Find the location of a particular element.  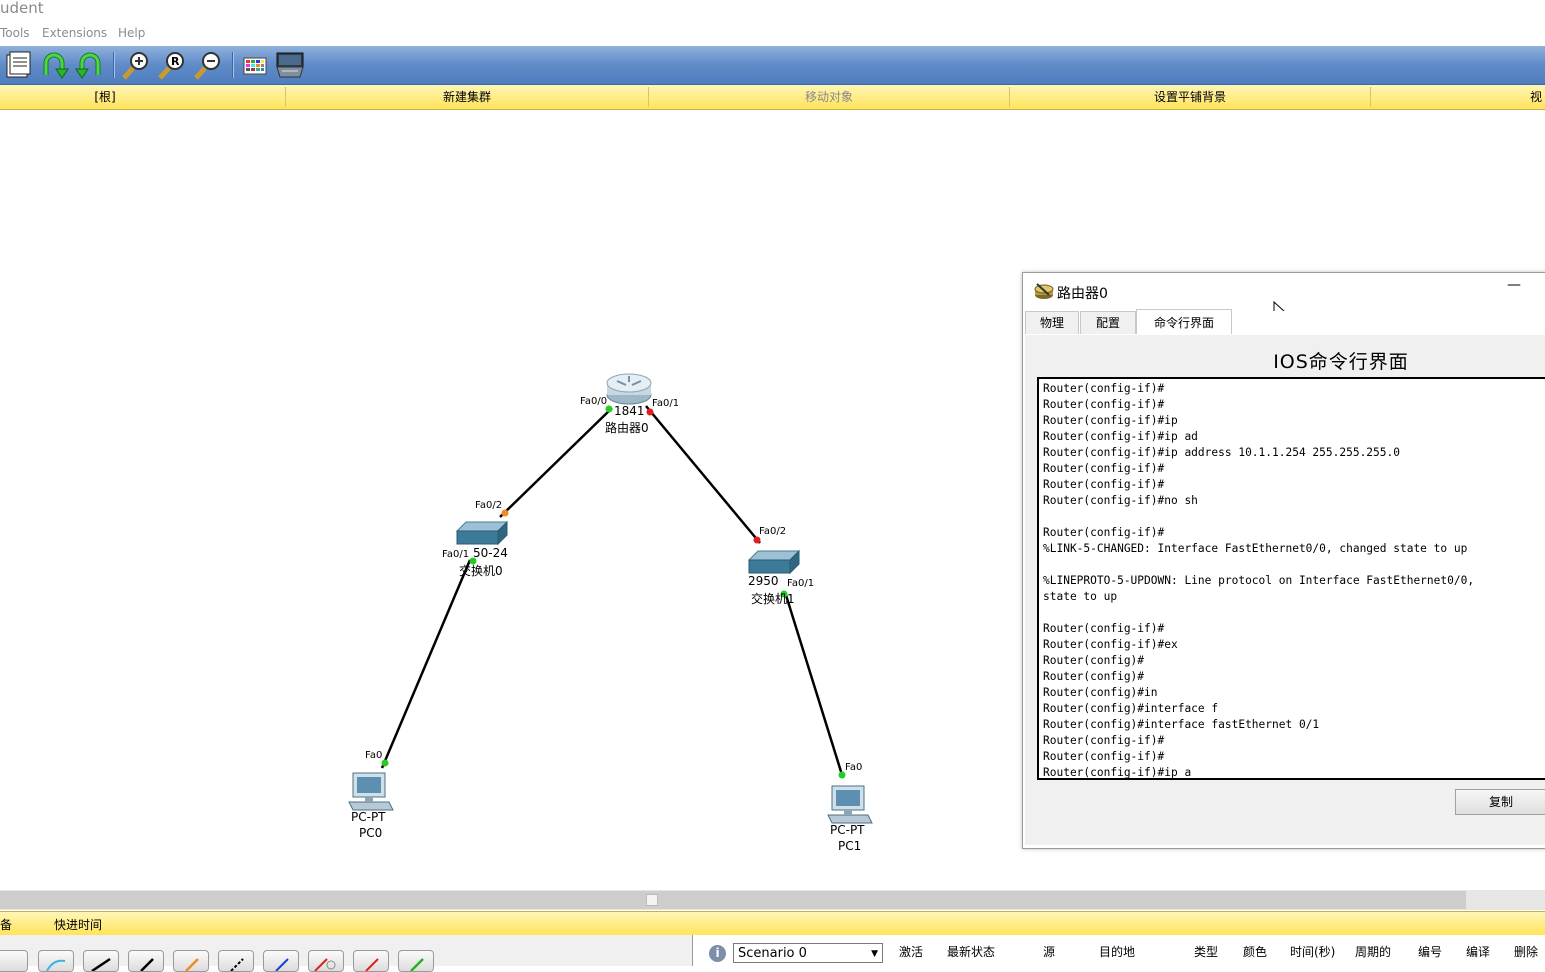

switch1-model-label: 2950 is located at coordinates (763, 581).